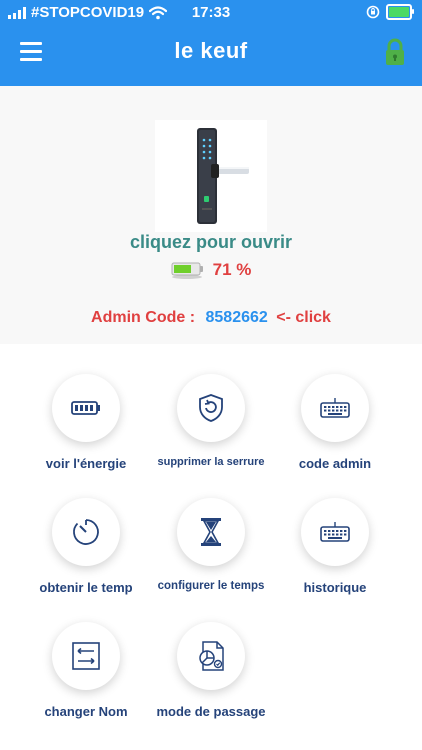  What do you see at coordinates (335, 463) in the screenshot?
I see `action-label: code admin` at bounding box center [335, 463].